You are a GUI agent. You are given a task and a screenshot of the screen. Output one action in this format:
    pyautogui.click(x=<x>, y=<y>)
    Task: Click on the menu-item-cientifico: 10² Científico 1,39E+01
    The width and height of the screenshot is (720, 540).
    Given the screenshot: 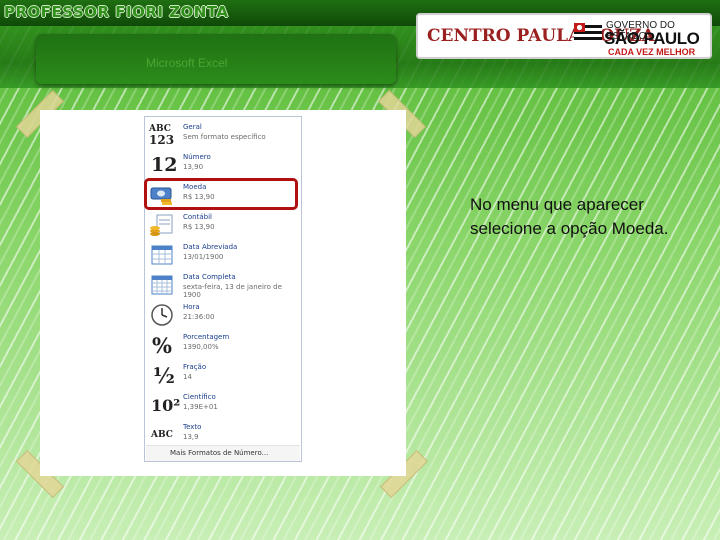 What is the action you would take?
    pyautogui.click(x=223, y=404)
    